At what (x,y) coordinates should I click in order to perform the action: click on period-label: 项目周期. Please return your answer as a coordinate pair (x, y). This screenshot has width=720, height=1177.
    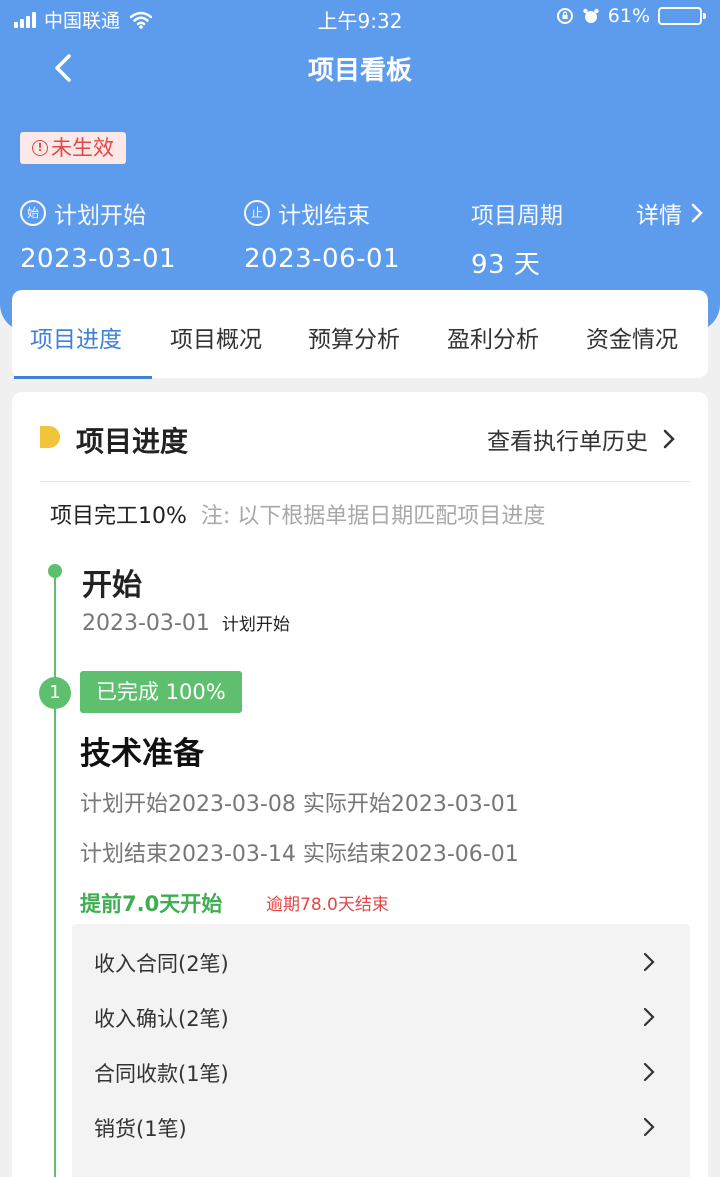
    Looking at the image, I should click on (517, 216).